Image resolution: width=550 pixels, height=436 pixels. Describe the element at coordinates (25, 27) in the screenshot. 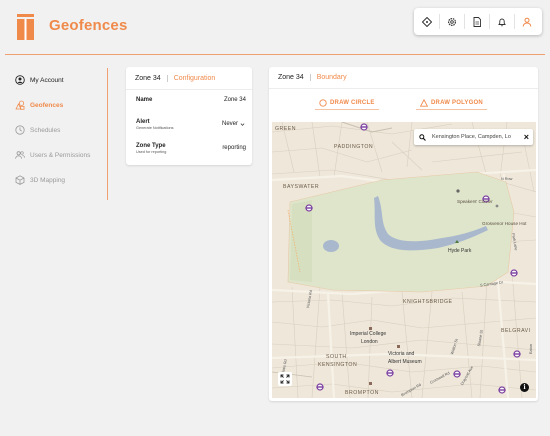

I see `logo-icon` at that location.